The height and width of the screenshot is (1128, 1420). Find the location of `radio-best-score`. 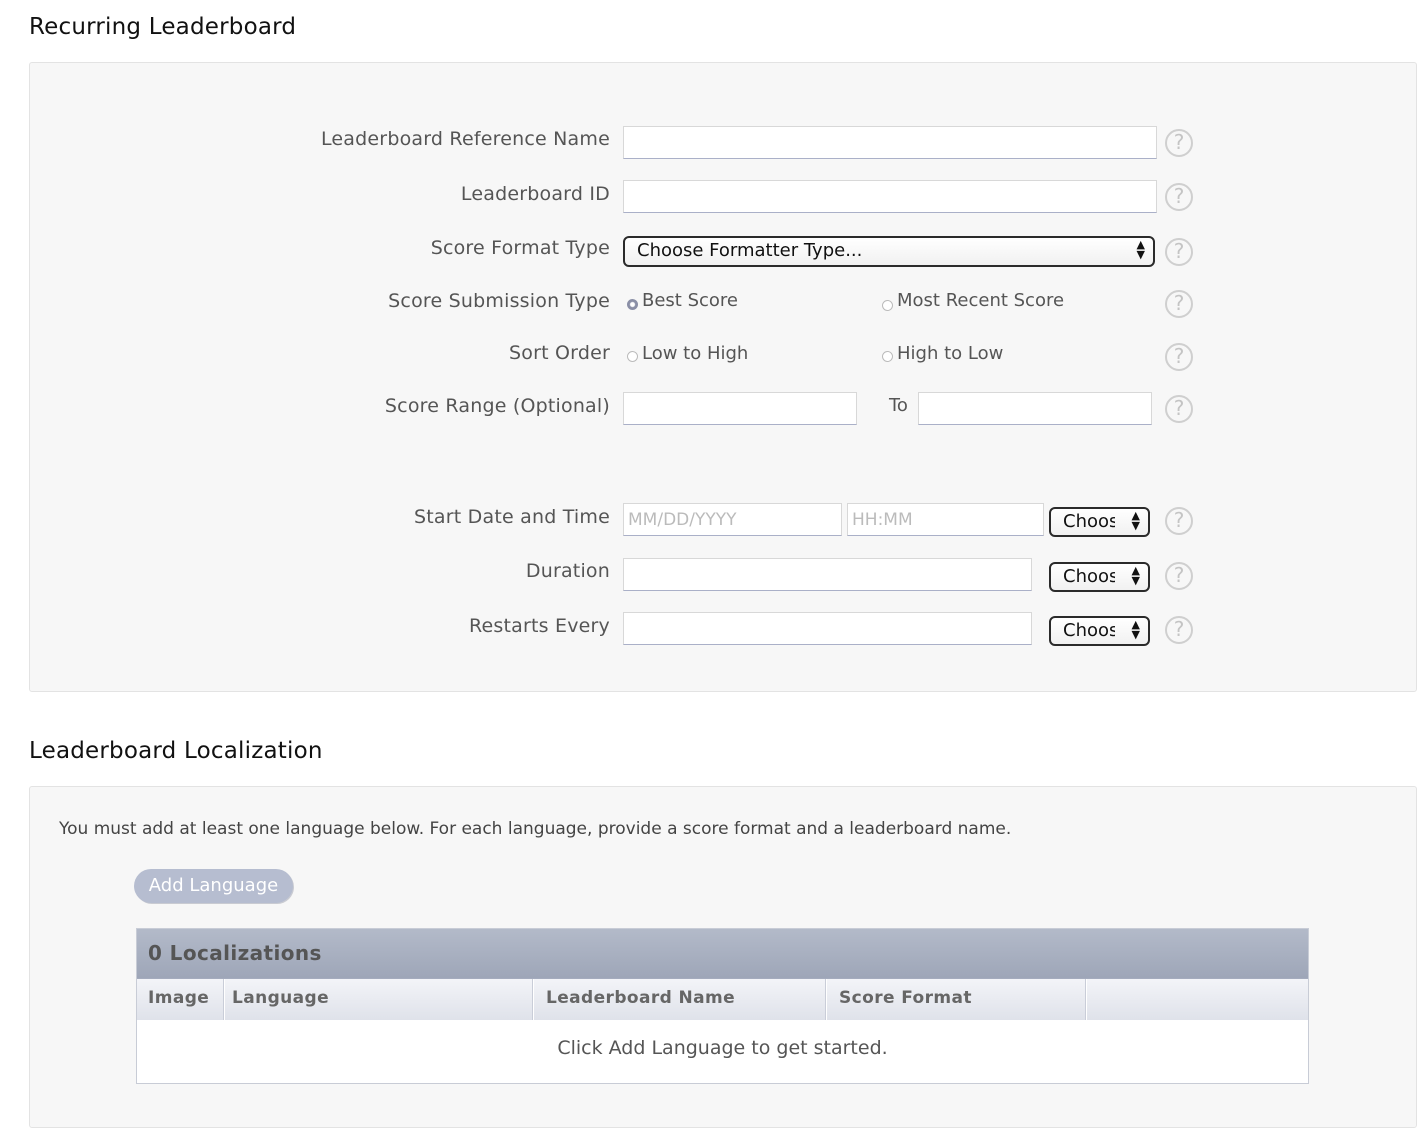

radio-best-score is located at coordinates (632, 304).